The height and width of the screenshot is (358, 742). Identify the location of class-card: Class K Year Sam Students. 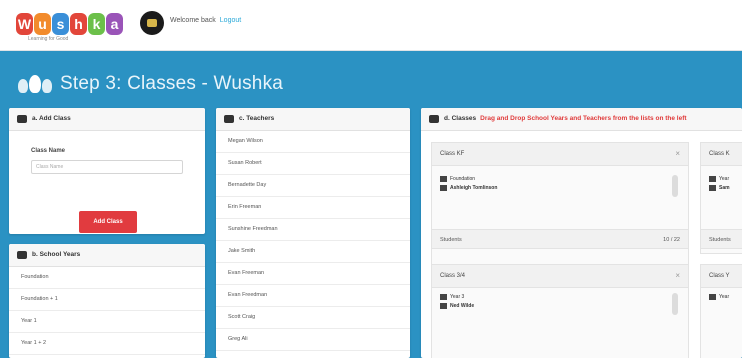
(721, 198).